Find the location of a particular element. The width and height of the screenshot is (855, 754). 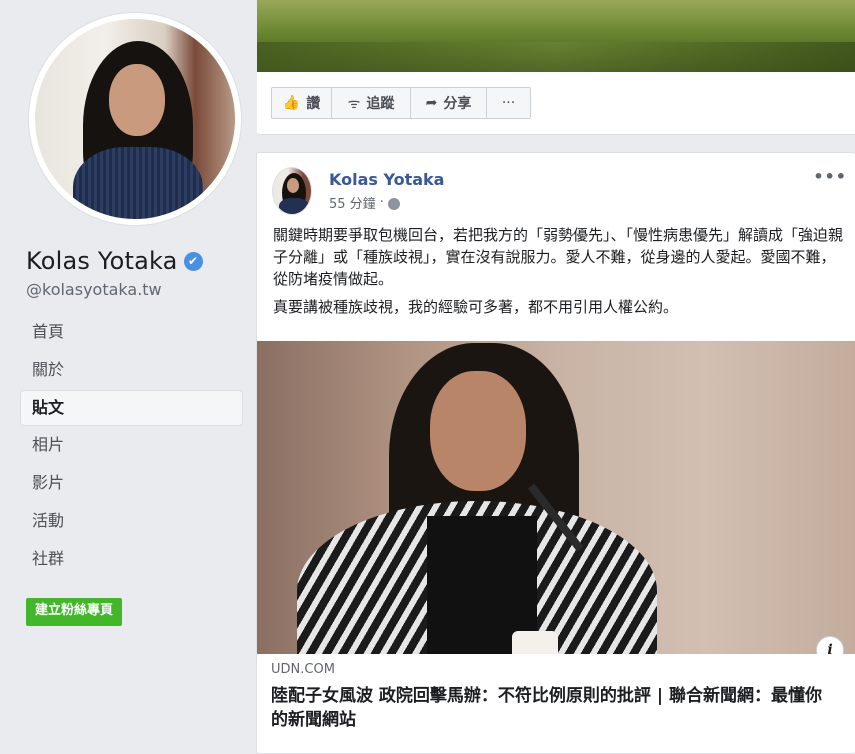

nav-item-videos: 影片 is located at coordinates (131, 483).